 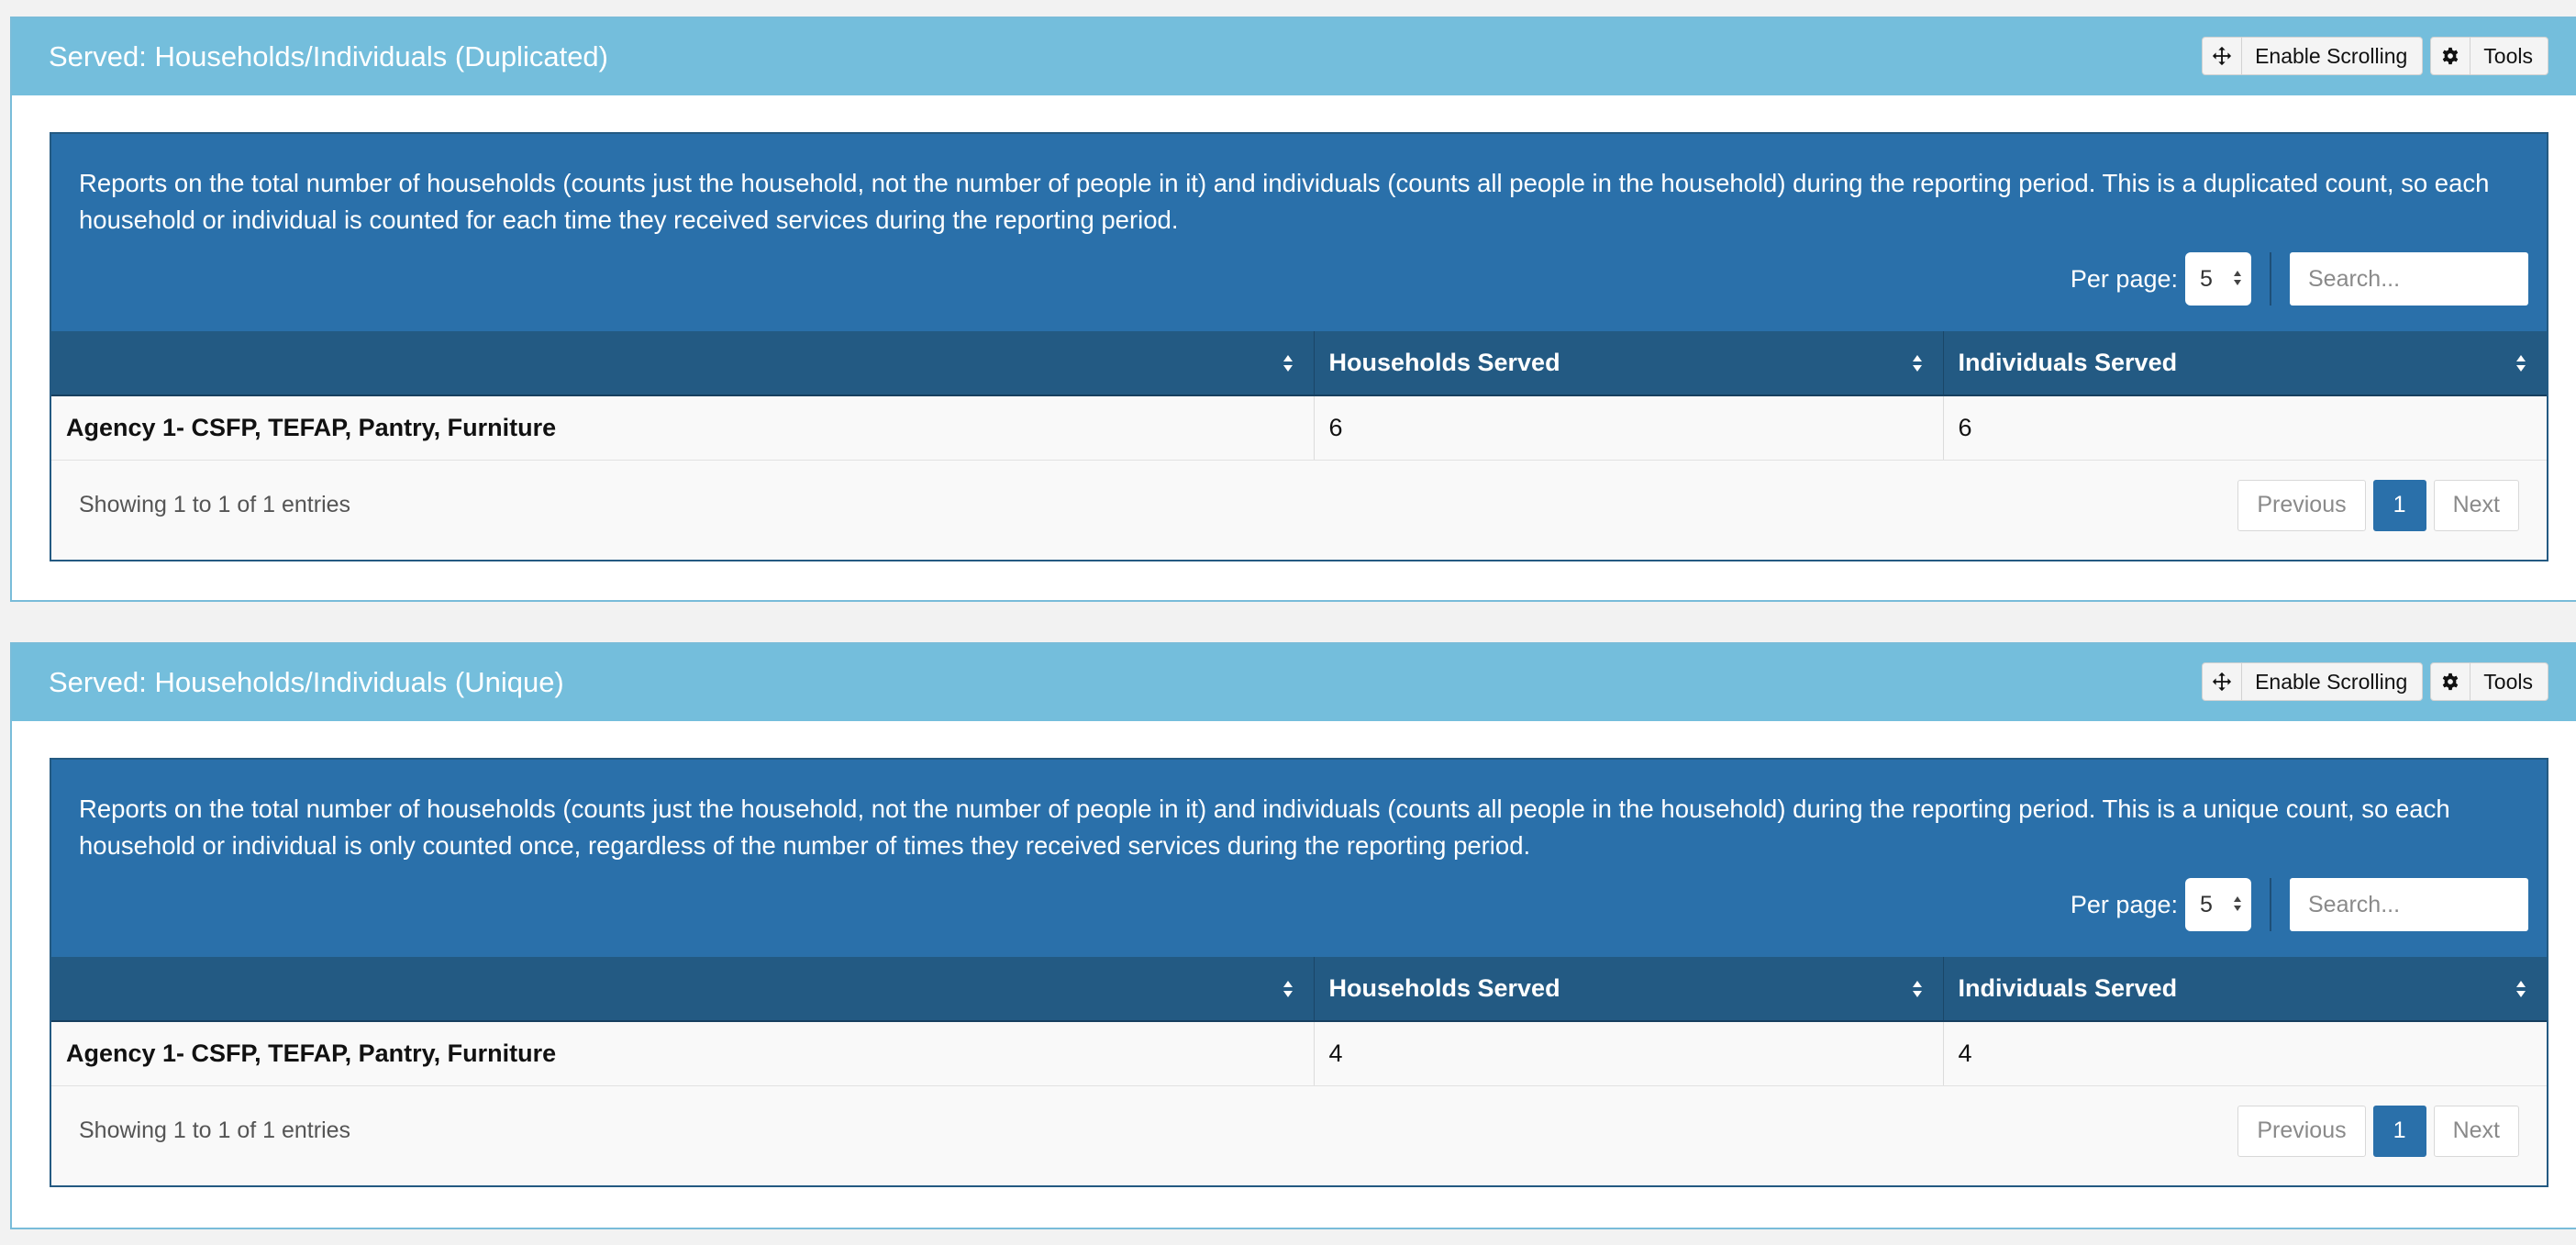 I want to click on cell-individuals: 4, so click(x=2244, y=1053).